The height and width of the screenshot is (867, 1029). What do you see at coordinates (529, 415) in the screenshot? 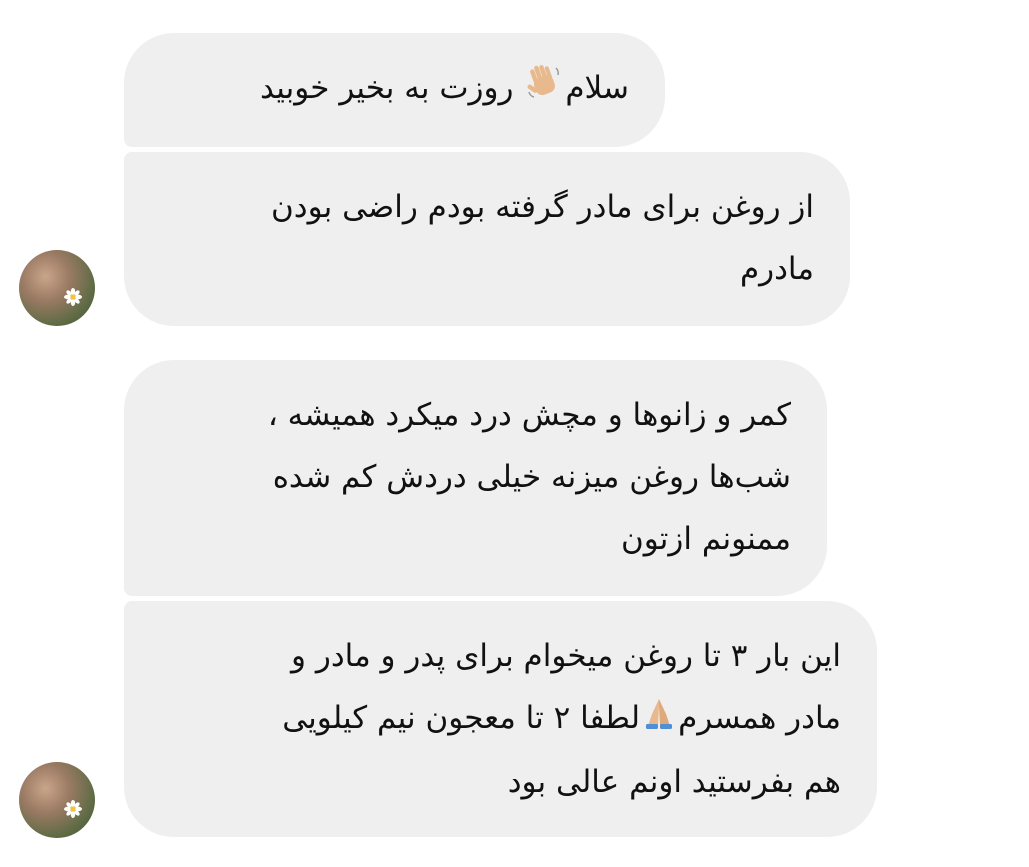
I see `message-line: کمر و زانوها و مچش درد میکرد همیشه ،` at bounding box center [529, 415].